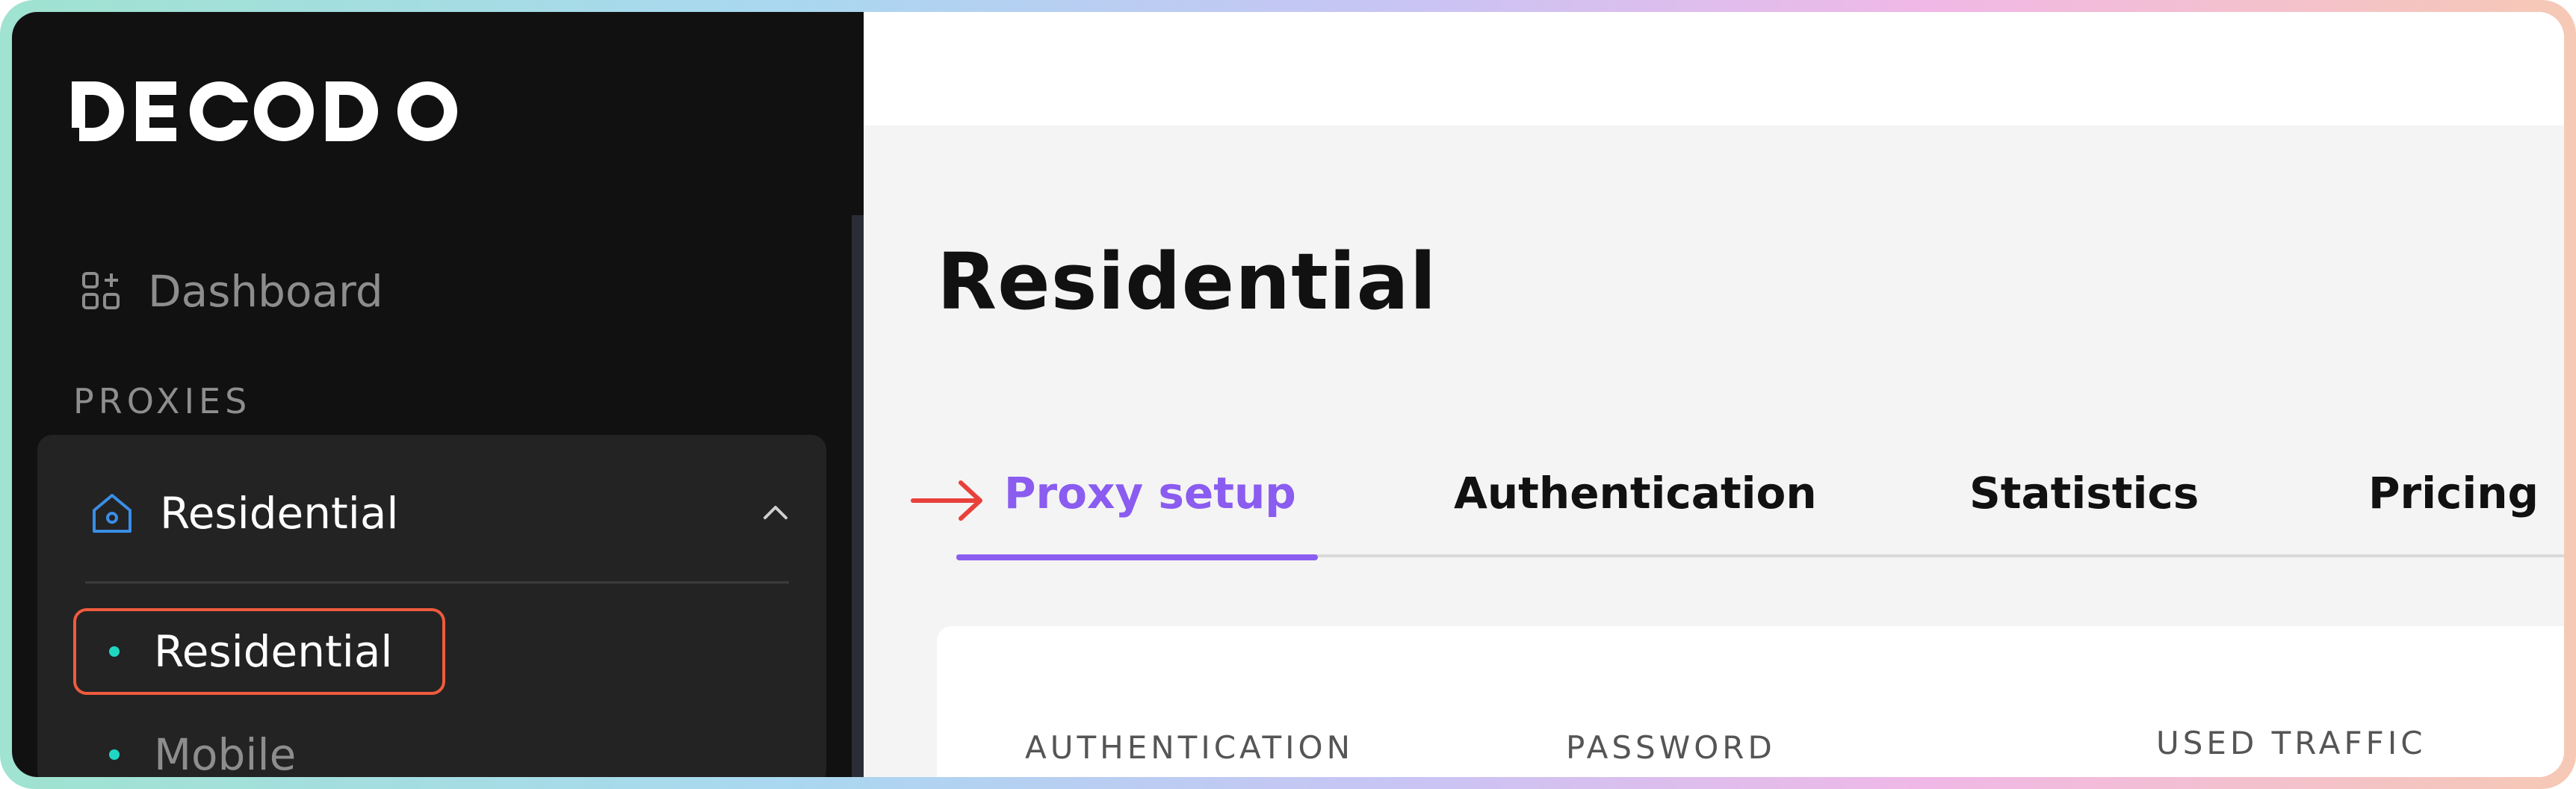 The height and width of the screenshot is (789, 2576). What do you see at coordinates (2453, 501) in the screenshot?
I see `tab-pricing: Pricing` at bounding box center [2453, 501].